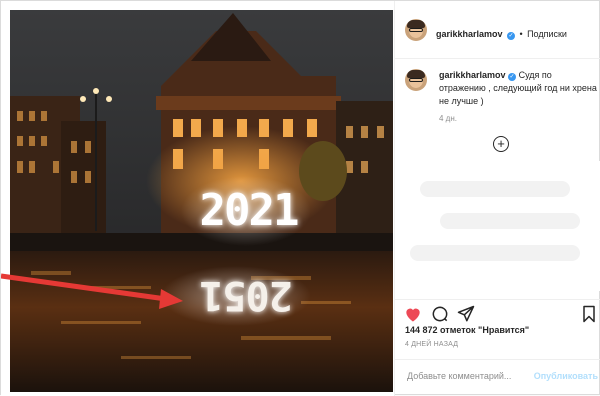 The image size is (600, 396). What do you see at coordinates (467, 330) in the screenshot?
I see `likes-count: 144 872 отметок "Нравится"` at bounding box center [467, 330].